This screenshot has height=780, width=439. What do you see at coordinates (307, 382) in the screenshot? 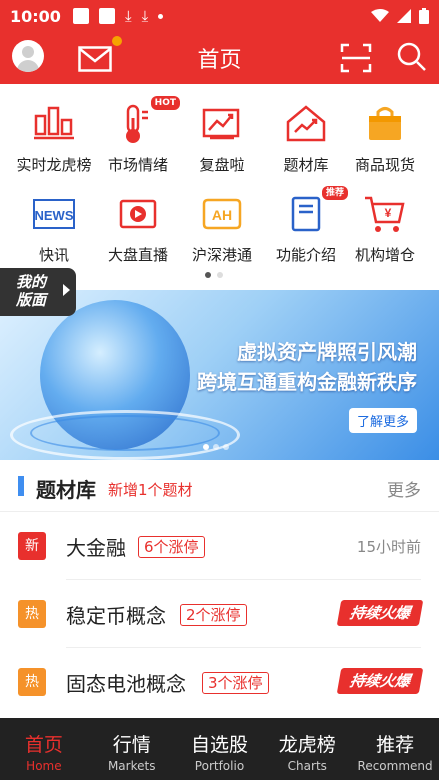
I see `banner-subheadline: 跨境互通重构金融新秩序` at bounding box center [307, 382].